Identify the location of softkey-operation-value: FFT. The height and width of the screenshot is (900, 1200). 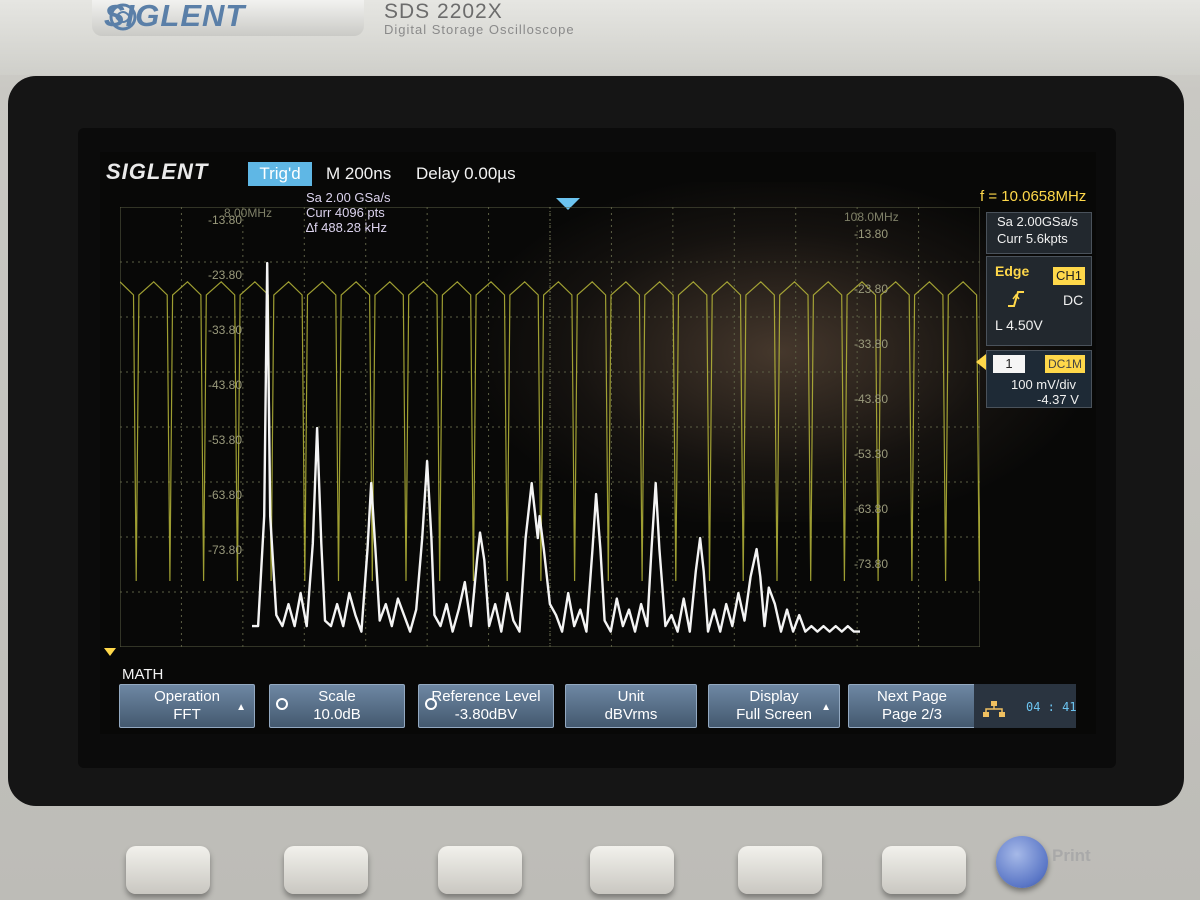
(187, 714).